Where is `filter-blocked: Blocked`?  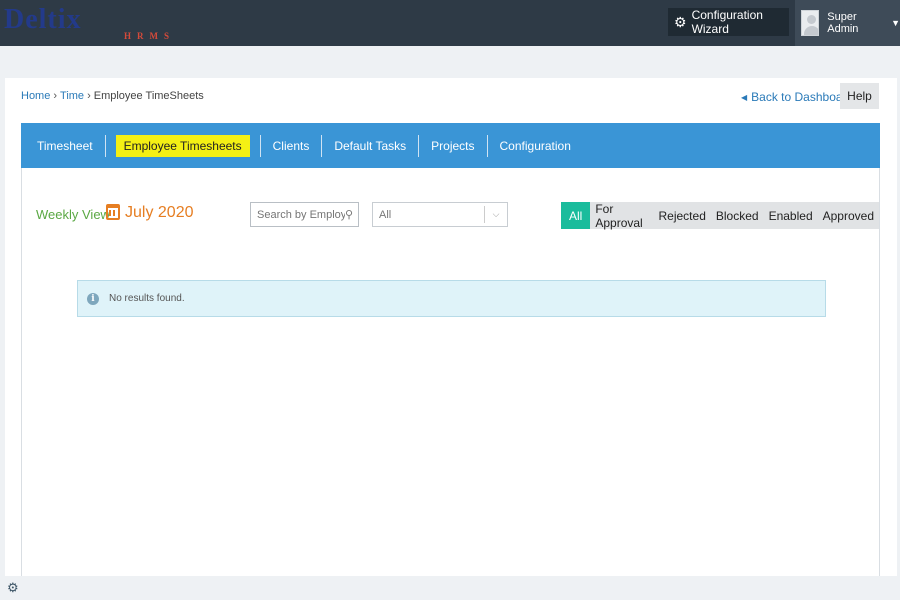 filter-blocked: Blocked is located at coordinates (737, 215).